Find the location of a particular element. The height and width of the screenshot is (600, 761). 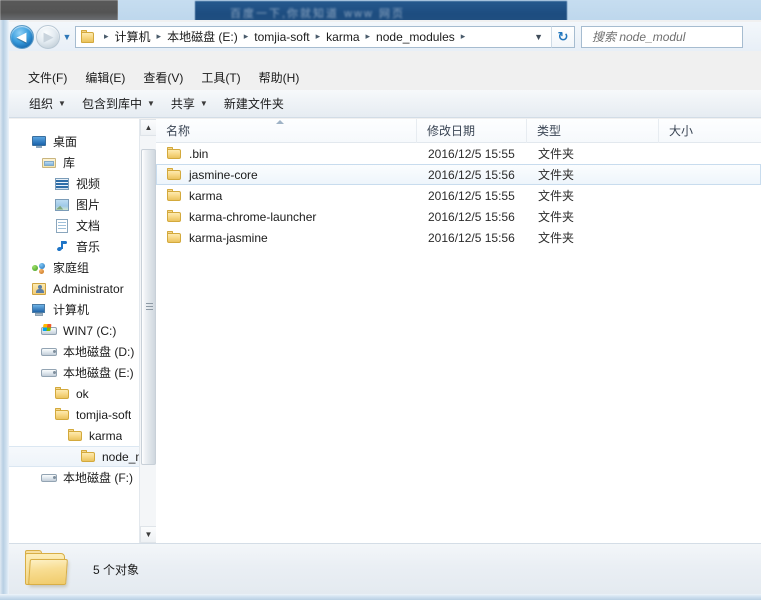

sidebar-item-videos: 视频 is located at coordinates (82, 183).